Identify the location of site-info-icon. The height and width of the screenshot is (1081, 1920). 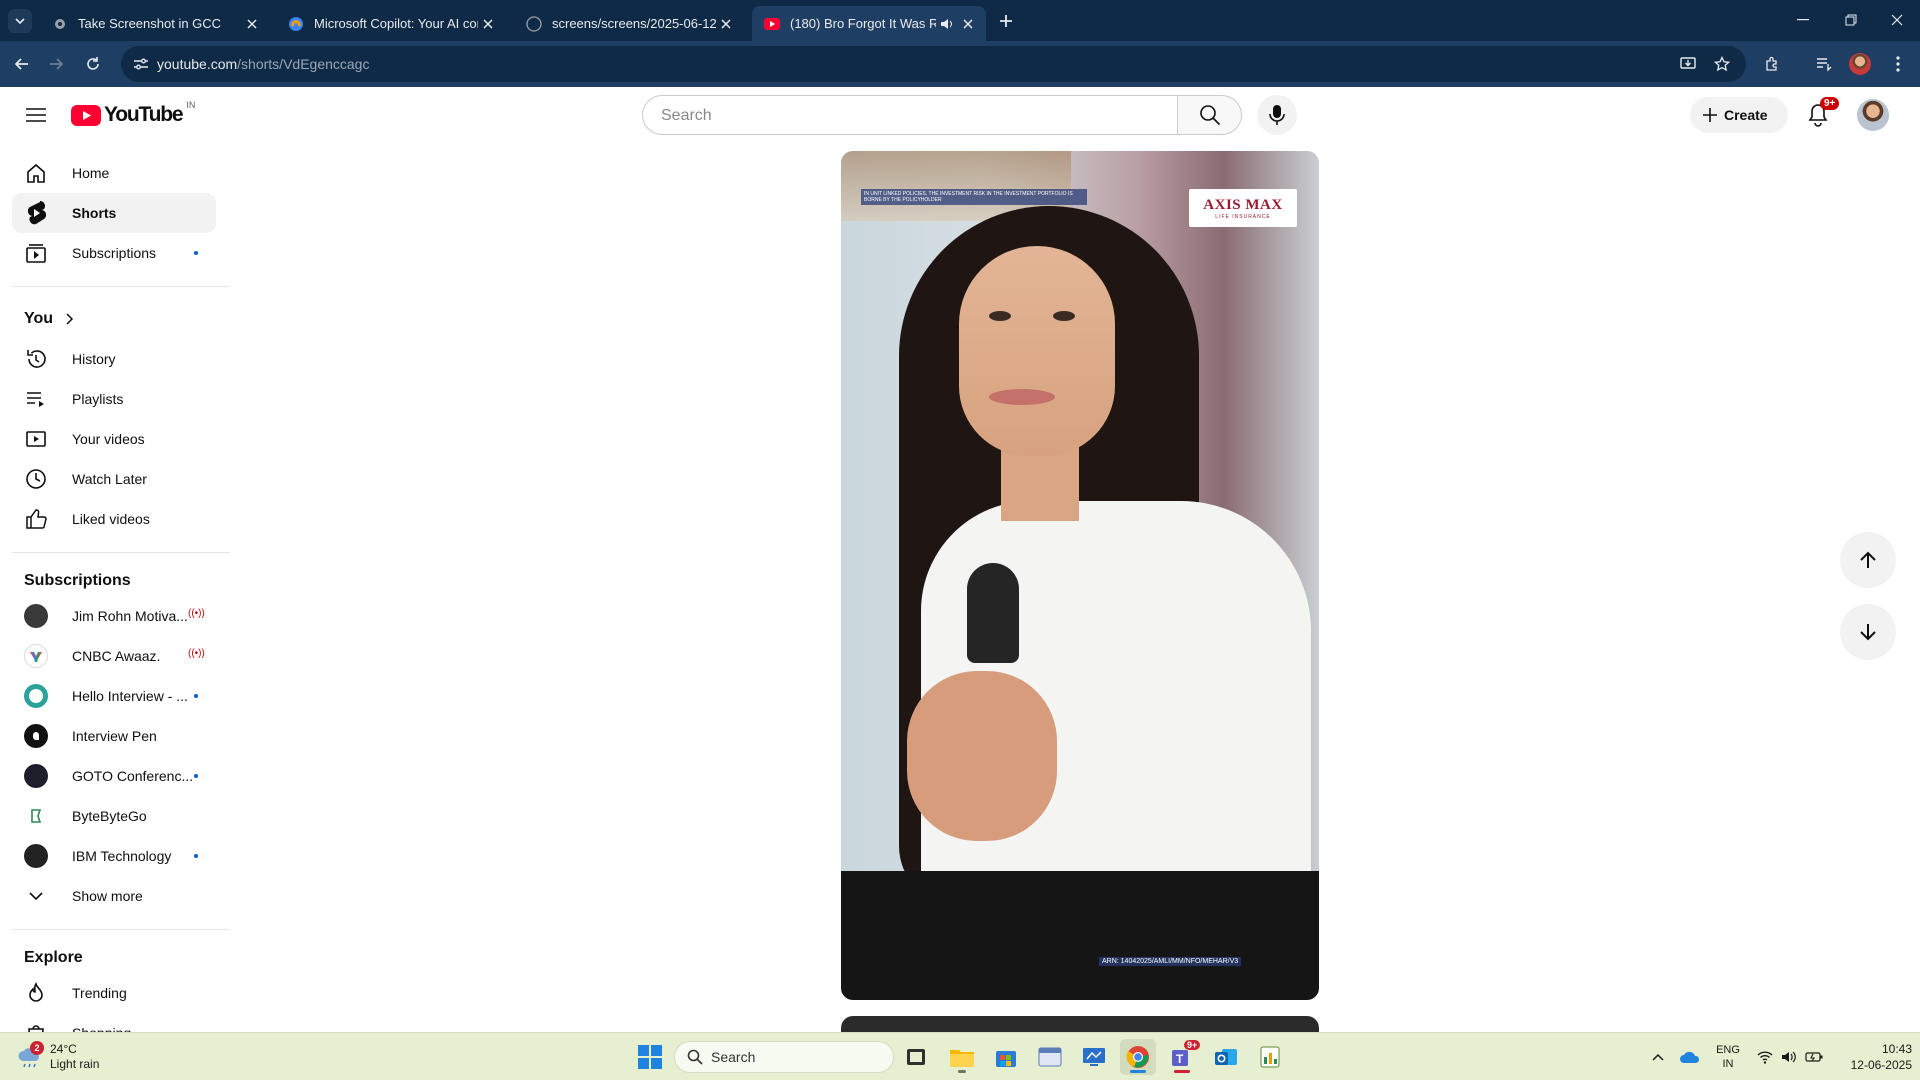
(141, 64).